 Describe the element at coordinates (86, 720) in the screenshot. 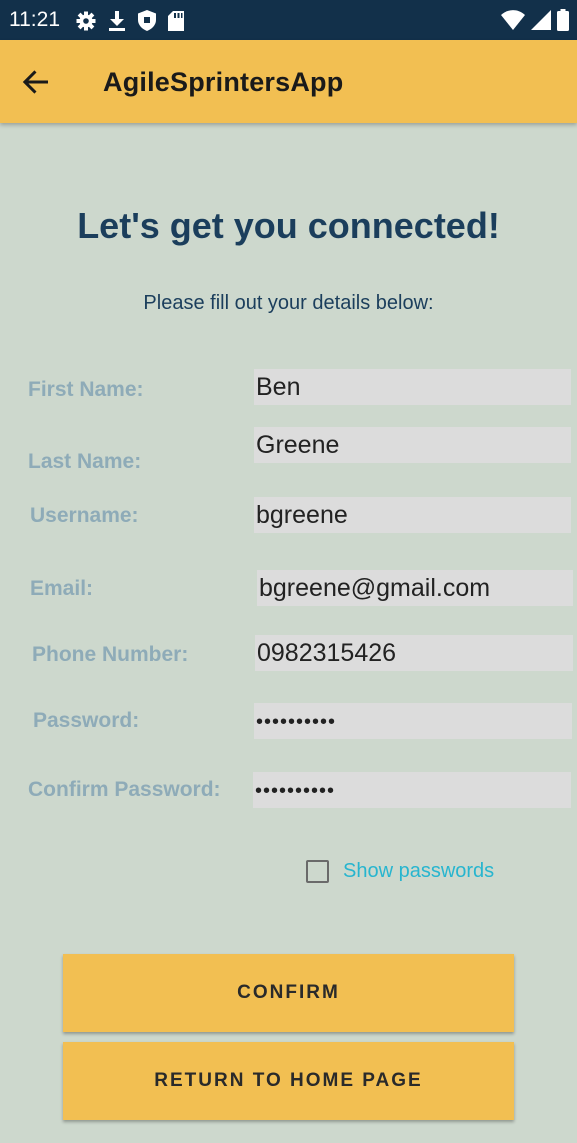

I see `password-label: Password:` at that location.